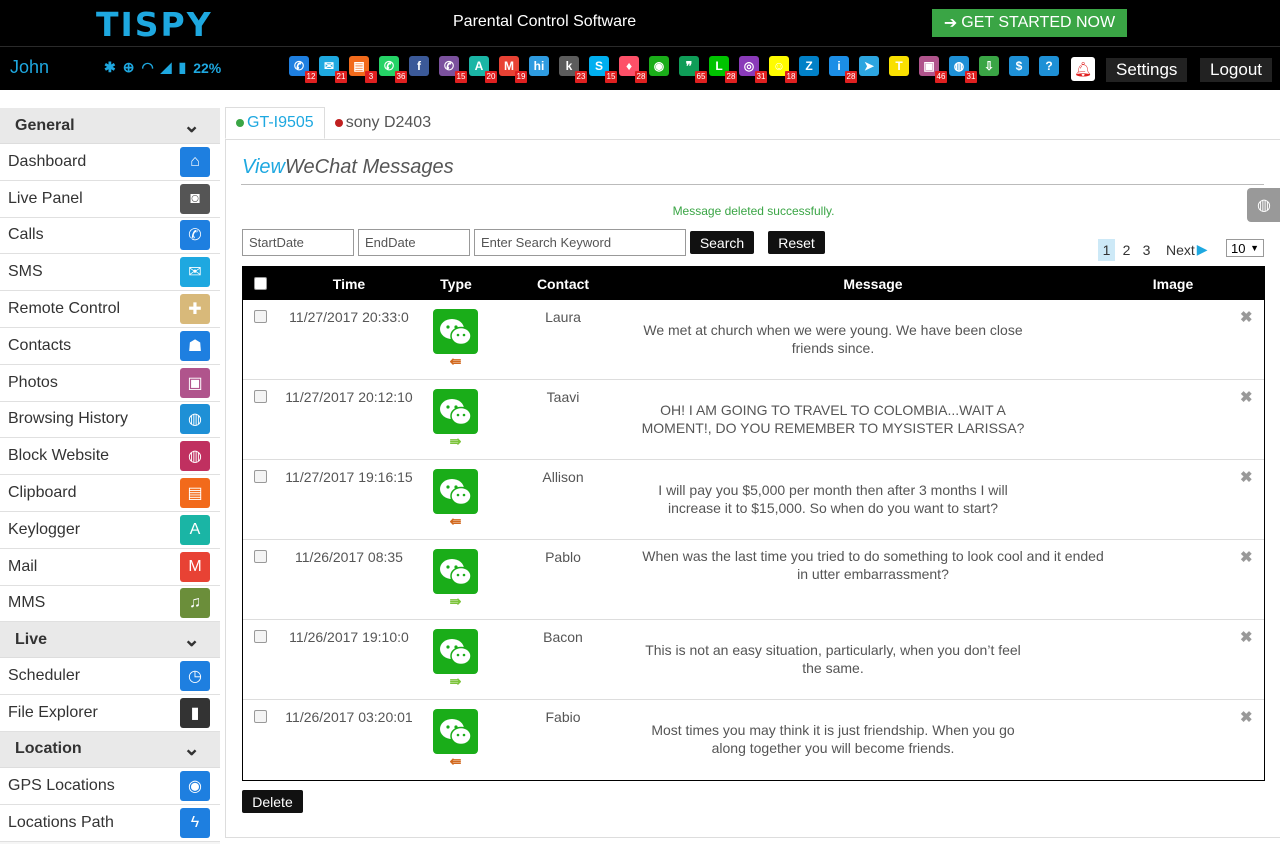 The image size is (1280, 844). What do you see at coordinates (843, 69) in the screenshot?
I see `imo-icon: i 28` at bounding box center [843, 69].